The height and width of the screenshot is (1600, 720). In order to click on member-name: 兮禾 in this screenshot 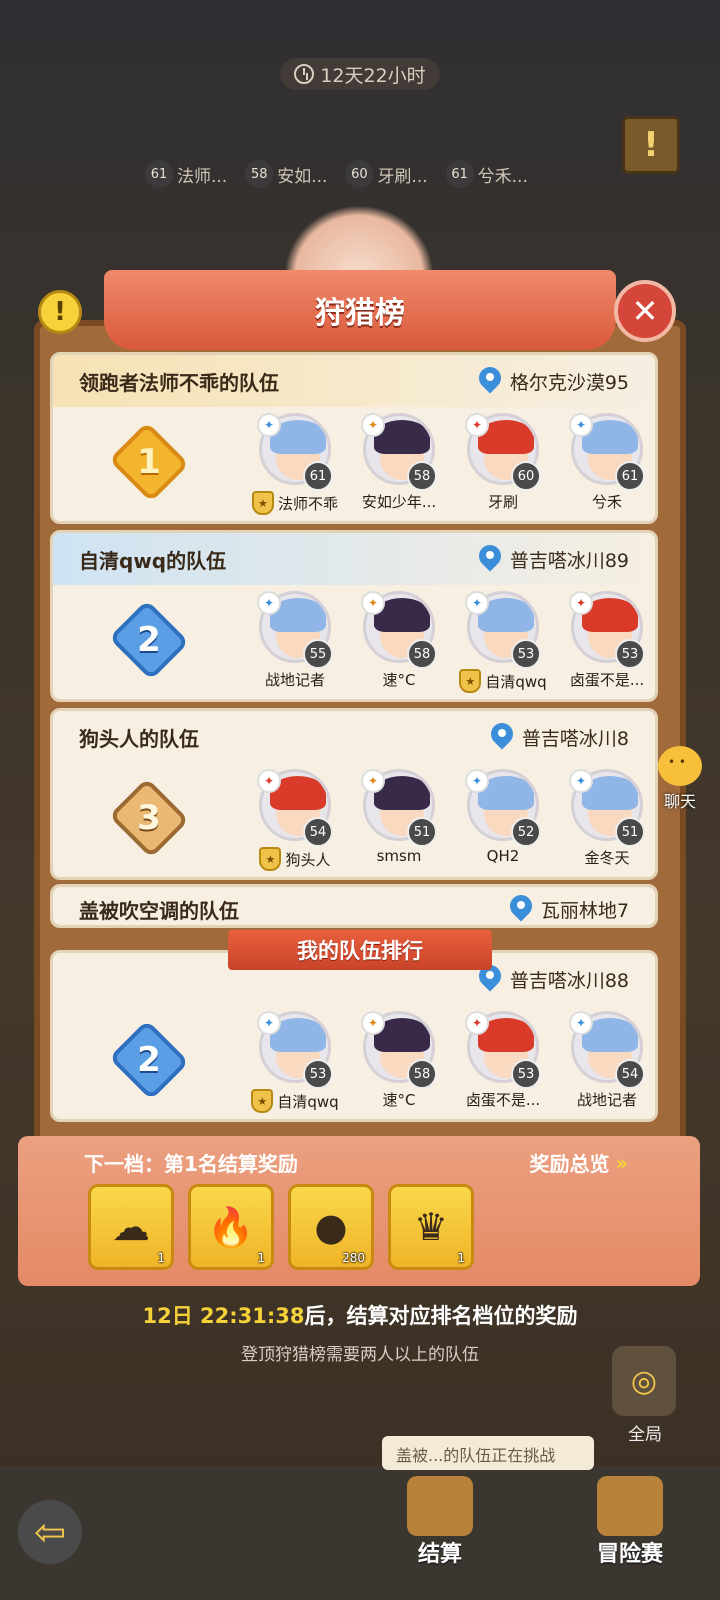, I will do `click(606, 502)`.